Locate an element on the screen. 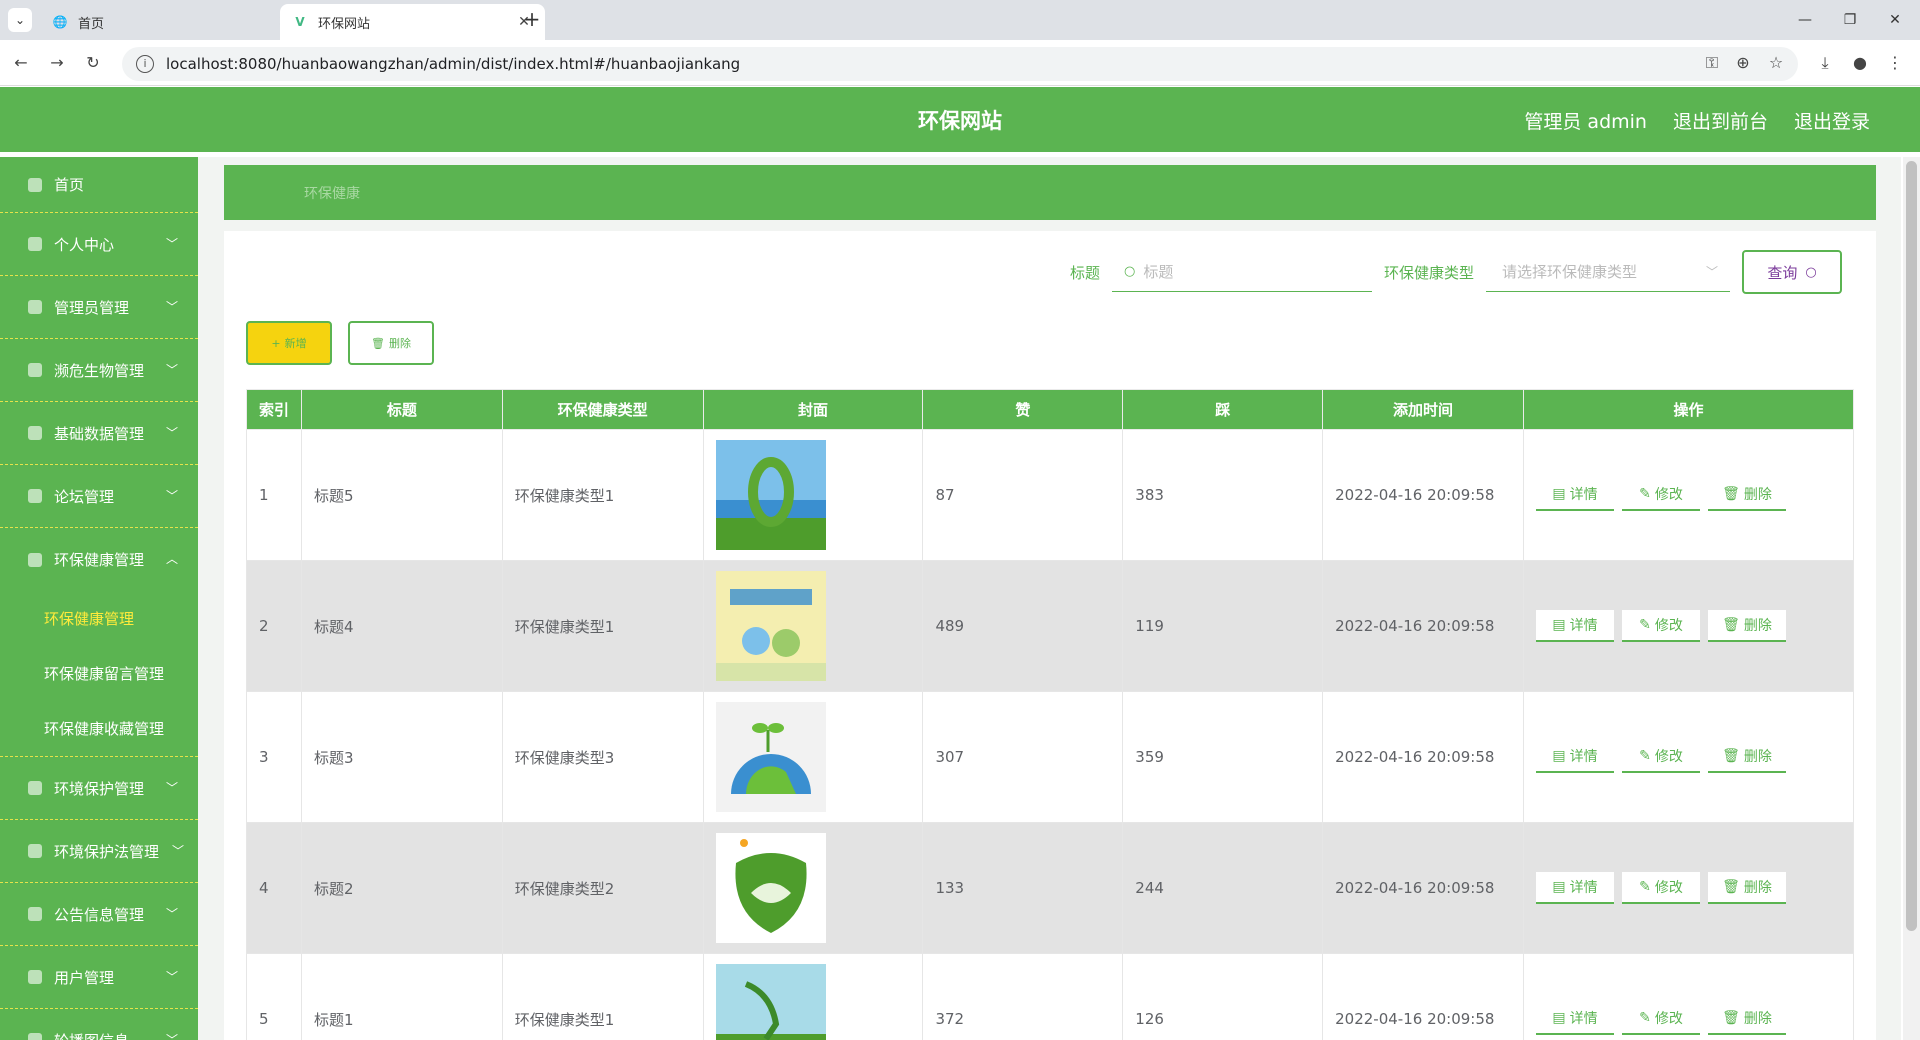 Image resolution: width=1920 pixels, height=1040 pixels. scrollbar-thumb is located at coordinates (1911, 546).